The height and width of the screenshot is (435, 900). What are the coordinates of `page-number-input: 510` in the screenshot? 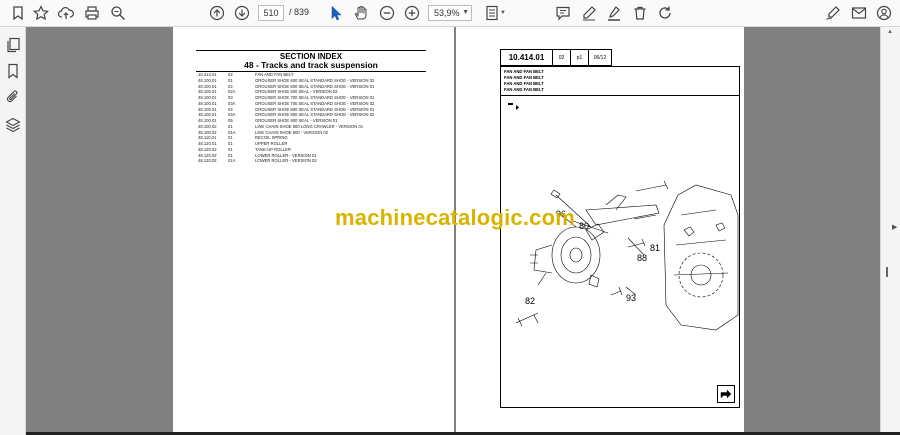 It's located at (271, 13).